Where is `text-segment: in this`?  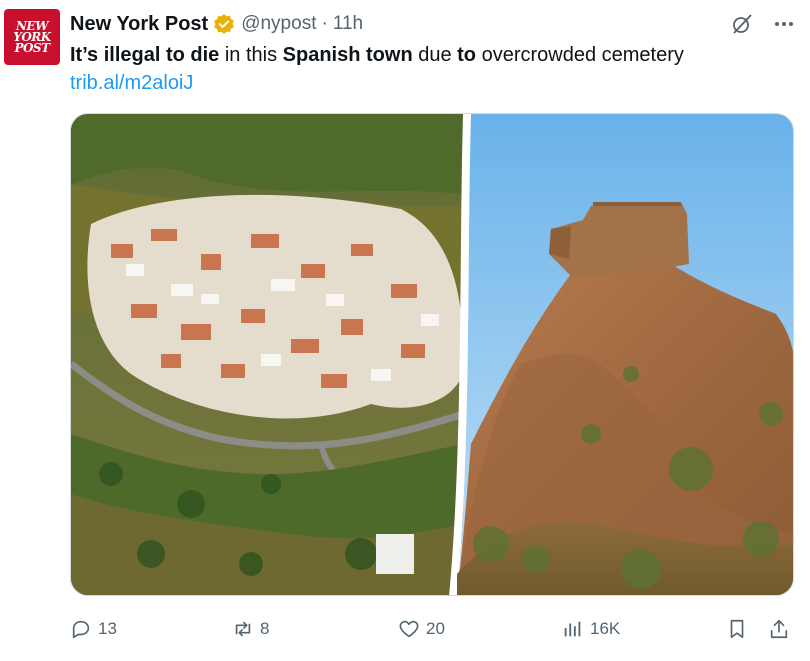
text-segment: in this is located at coordinates (251, 55).